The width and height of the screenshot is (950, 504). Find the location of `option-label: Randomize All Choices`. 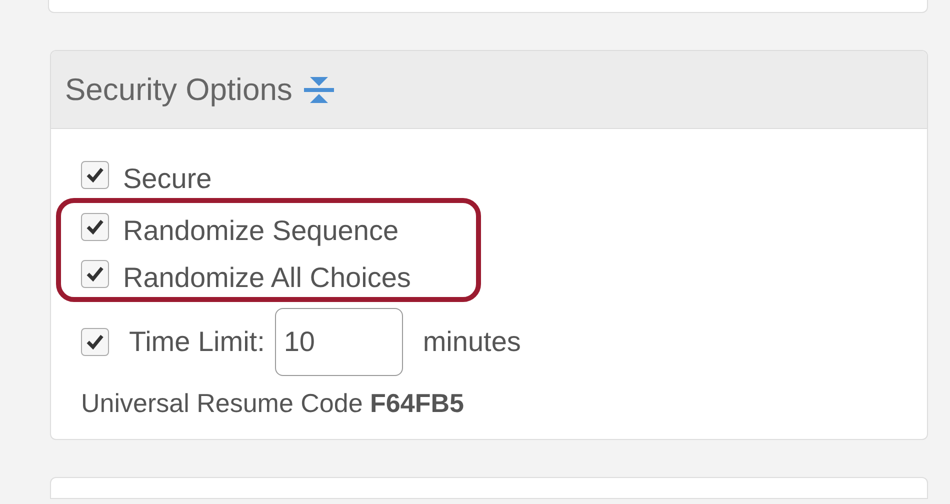

option-label: Randomize All Choices is located at coordinates (267, 278).